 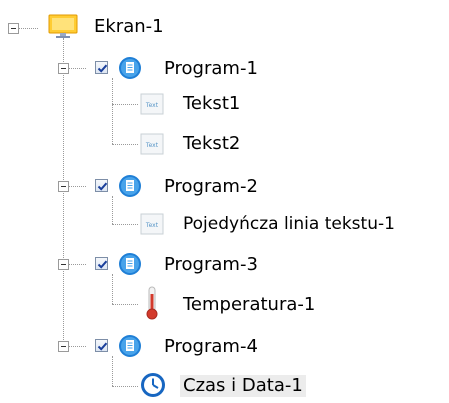 What do you see at coordinates (211, 104) in the screenshot?
I see `tree-item-tekst1-label: Tekst1` at bounding box center [211, 104].